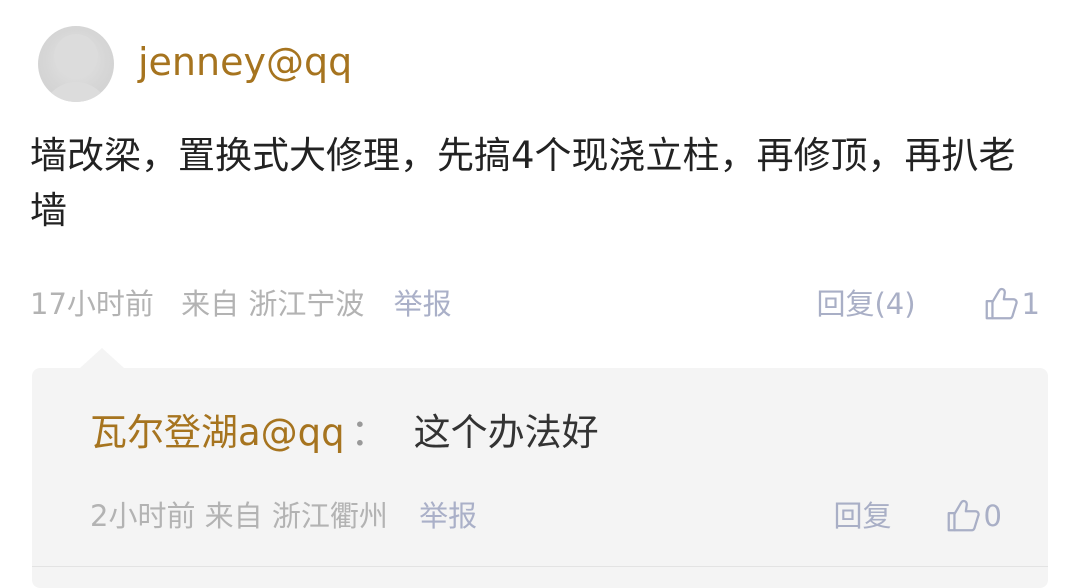 The height and width of the screenshot is (588, 1080). I want to click on reply-source: 来自 浙江衢州, so click(296, 516).